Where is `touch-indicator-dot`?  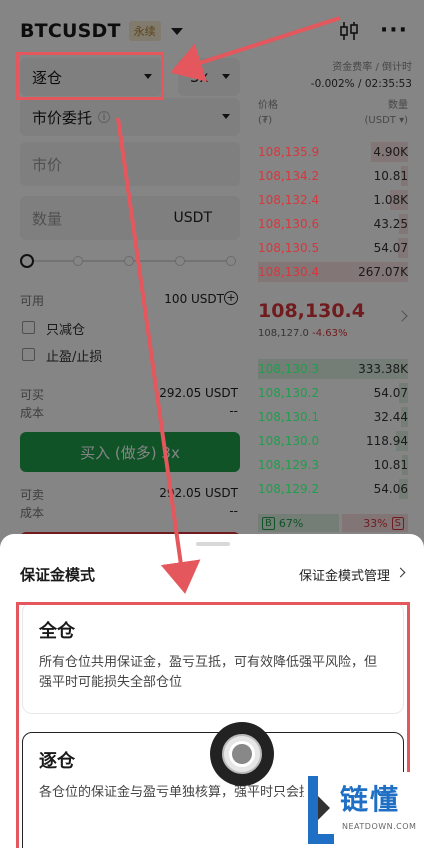 touch-indicator-dot is located at coordinates (242, 754).